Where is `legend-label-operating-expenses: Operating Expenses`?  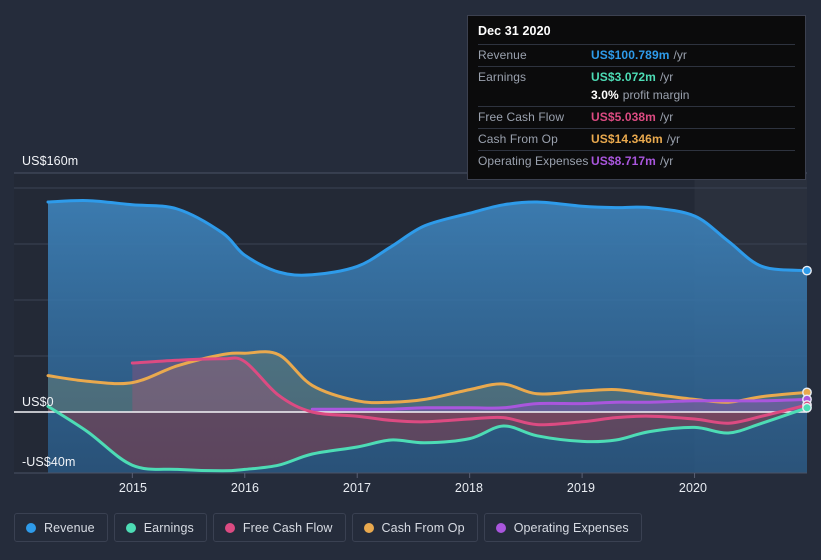 legend-label-operating-expenses: Operating Expenses is located at coordinates (571, 527).